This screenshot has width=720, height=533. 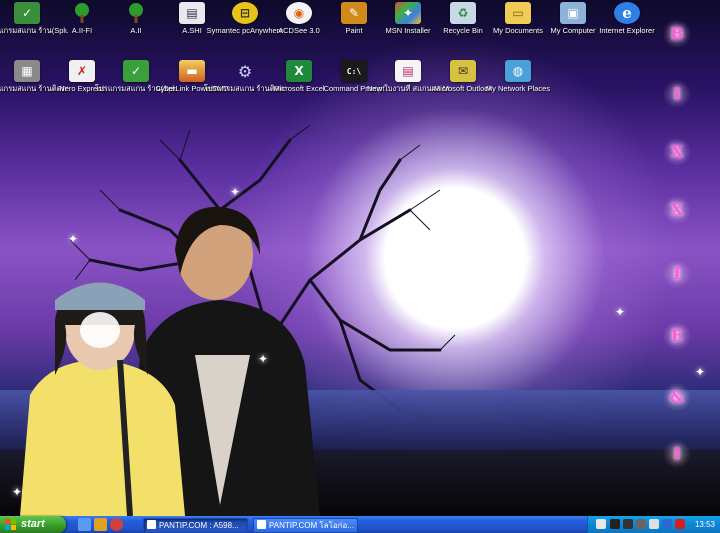 I want to click on media-player-icon, so click(x=116, y=524).